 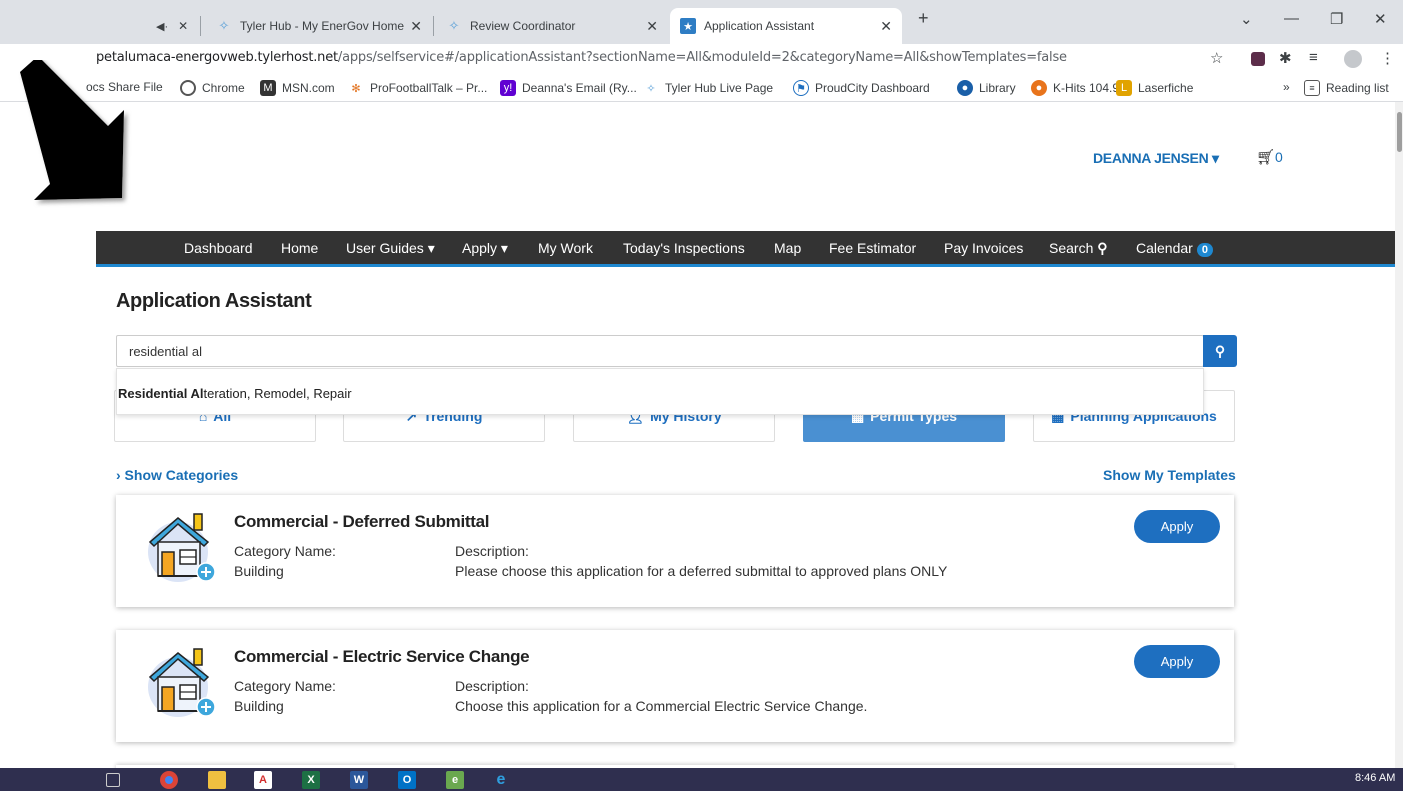 I want to click on reading-list-button: ≡ Reading list, so click(x=1346, y=88).